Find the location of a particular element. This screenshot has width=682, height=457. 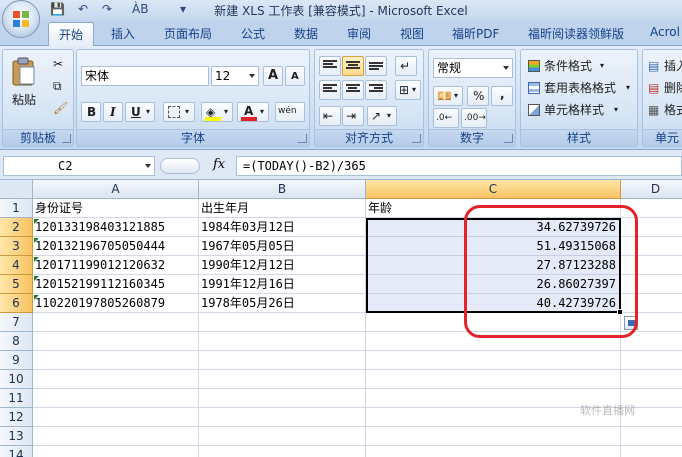

row-header-3: 3 is located at coordinates (16, 246).